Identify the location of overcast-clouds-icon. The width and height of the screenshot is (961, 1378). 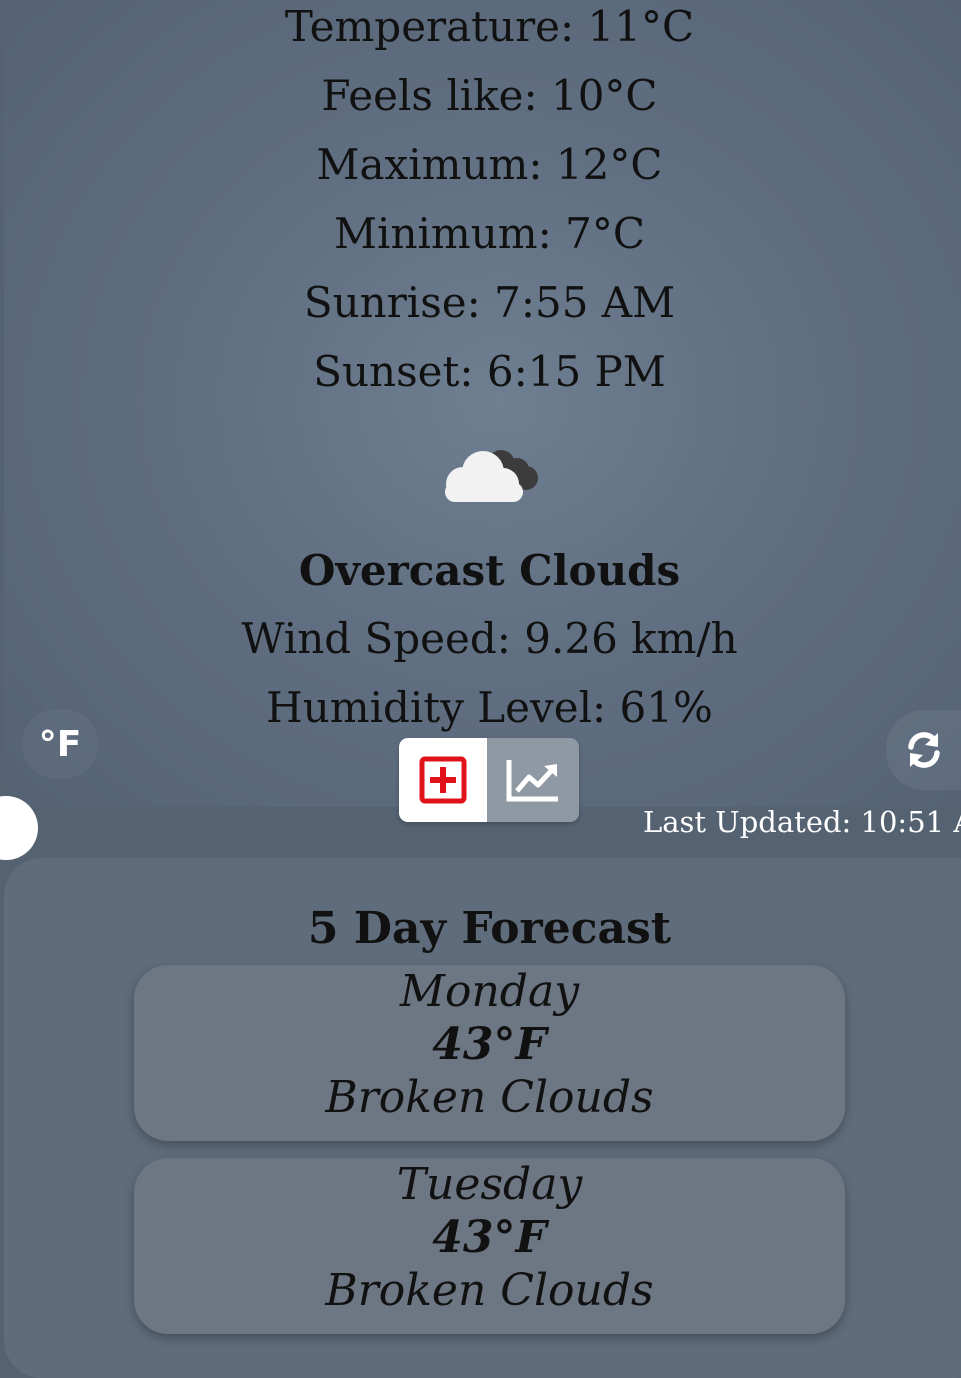
(491, 476).